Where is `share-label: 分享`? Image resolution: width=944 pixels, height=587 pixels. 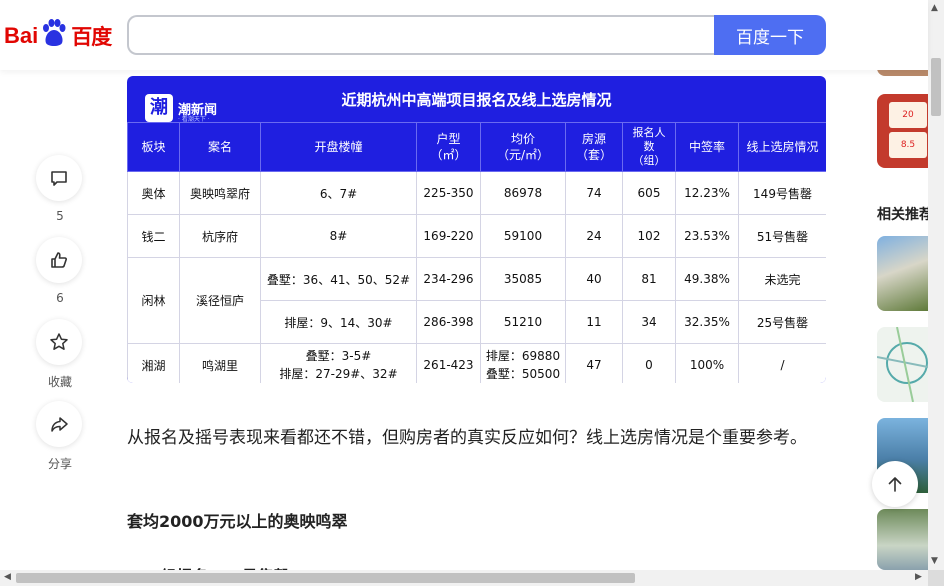 share-label: 分享 is located at coordinates (59, 464).